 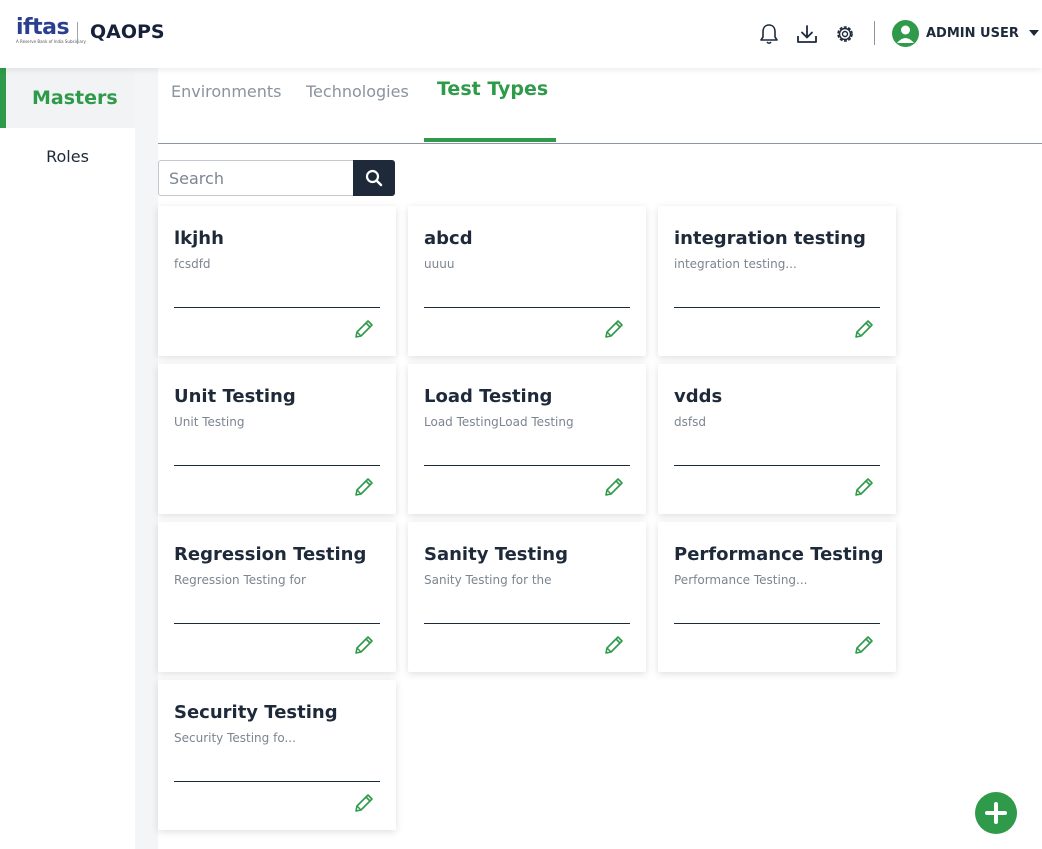 What do you see at coordinates (256, 178) in the screenshot?
I see `search-input` at bounding box center [256, 178].